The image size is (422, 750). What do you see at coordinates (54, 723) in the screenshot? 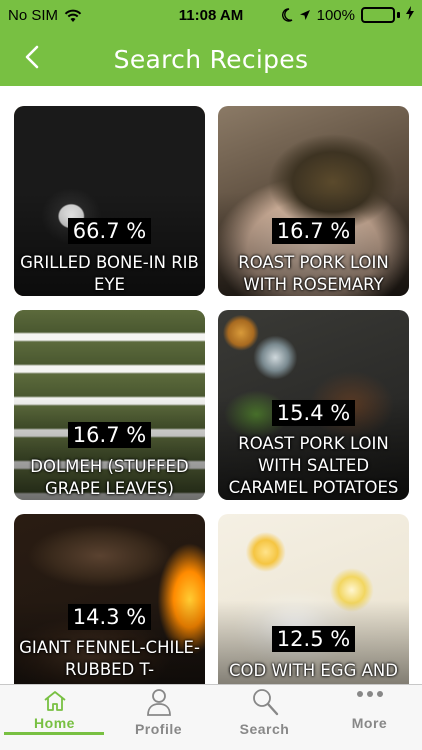
I see `tab-label: Home` at bounding box center [54, 723].